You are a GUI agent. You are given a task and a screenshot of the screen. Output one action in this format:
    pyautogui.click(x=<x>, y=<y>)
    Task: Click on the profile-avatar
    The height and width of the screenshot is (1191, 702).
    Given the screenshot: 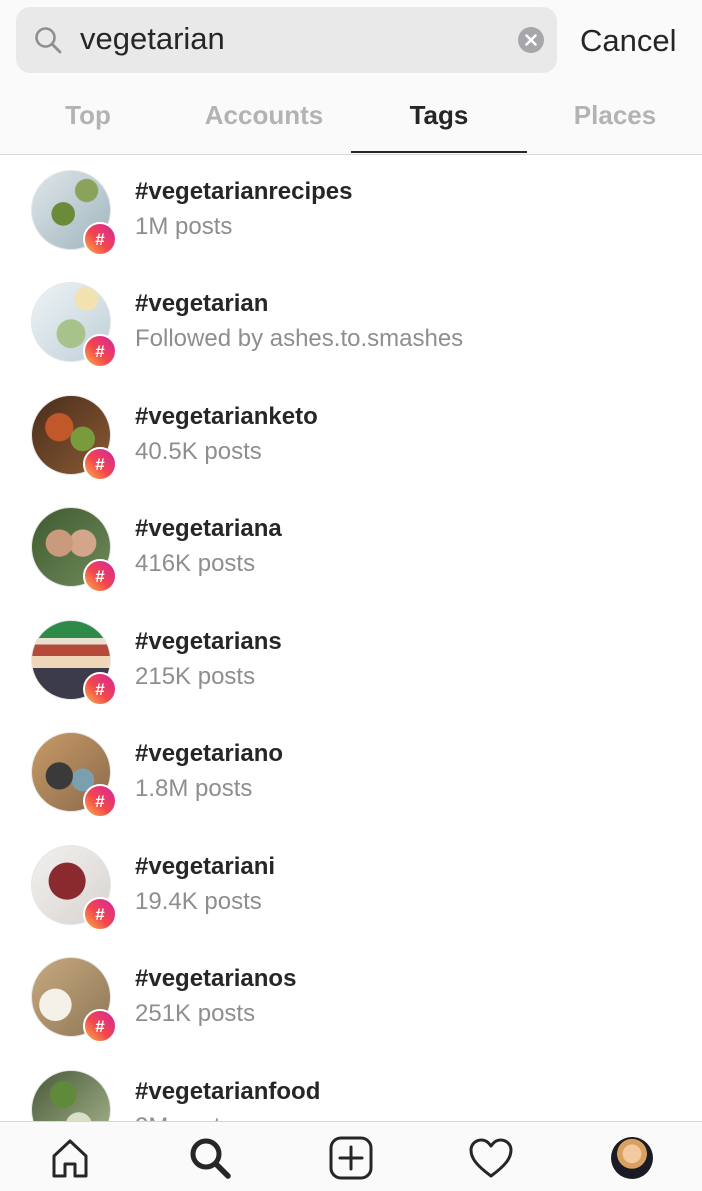 What is the action you would take?
    pyautogui.click(x=632, y=1158)
    